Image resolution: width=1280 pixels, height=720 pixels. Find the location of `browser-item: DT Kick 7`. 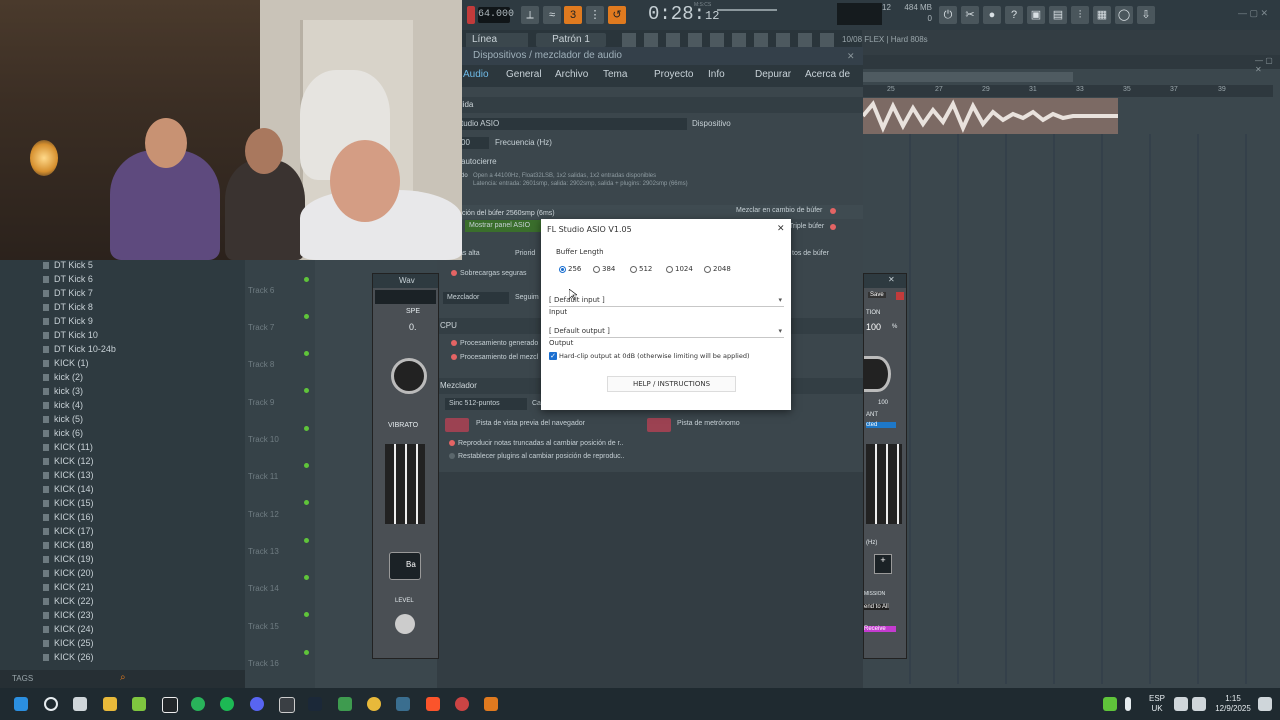

browser-item: DT Kick 7 is located at coordinates (68, 293).